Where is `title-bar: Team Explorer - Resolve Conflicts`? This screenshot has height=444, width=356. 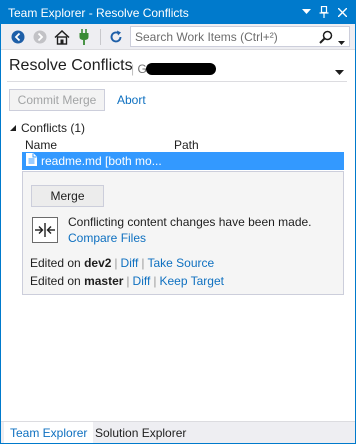 title-bar: Team Explorer - Resolve Conflicts is located at coordinates (178, 12).